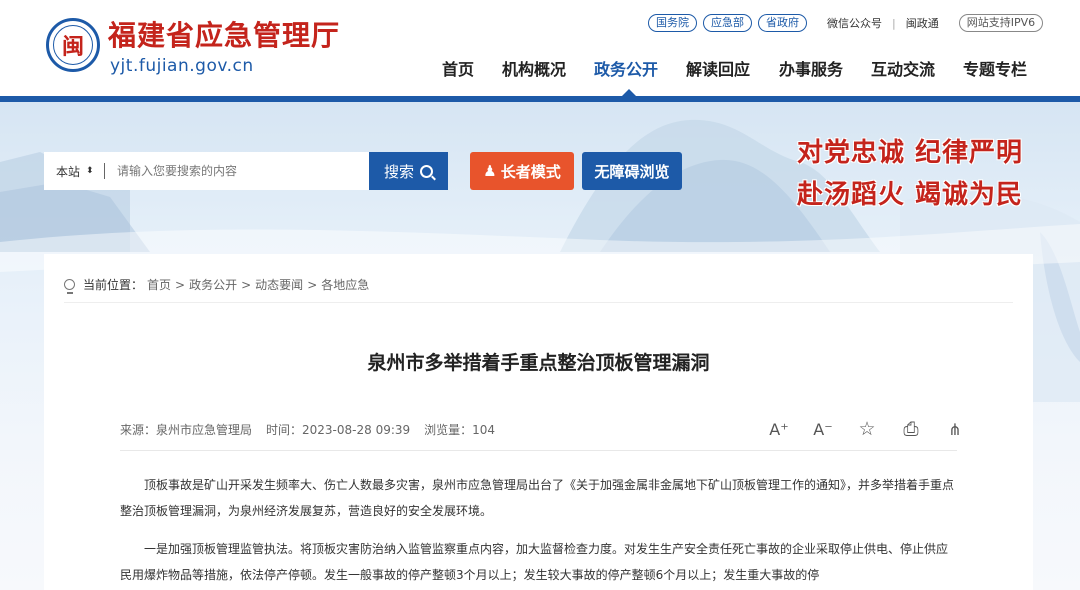 The width and height of the screenshot is (1080, 590). I want to click on location-pin-icon, so click(69, 286).